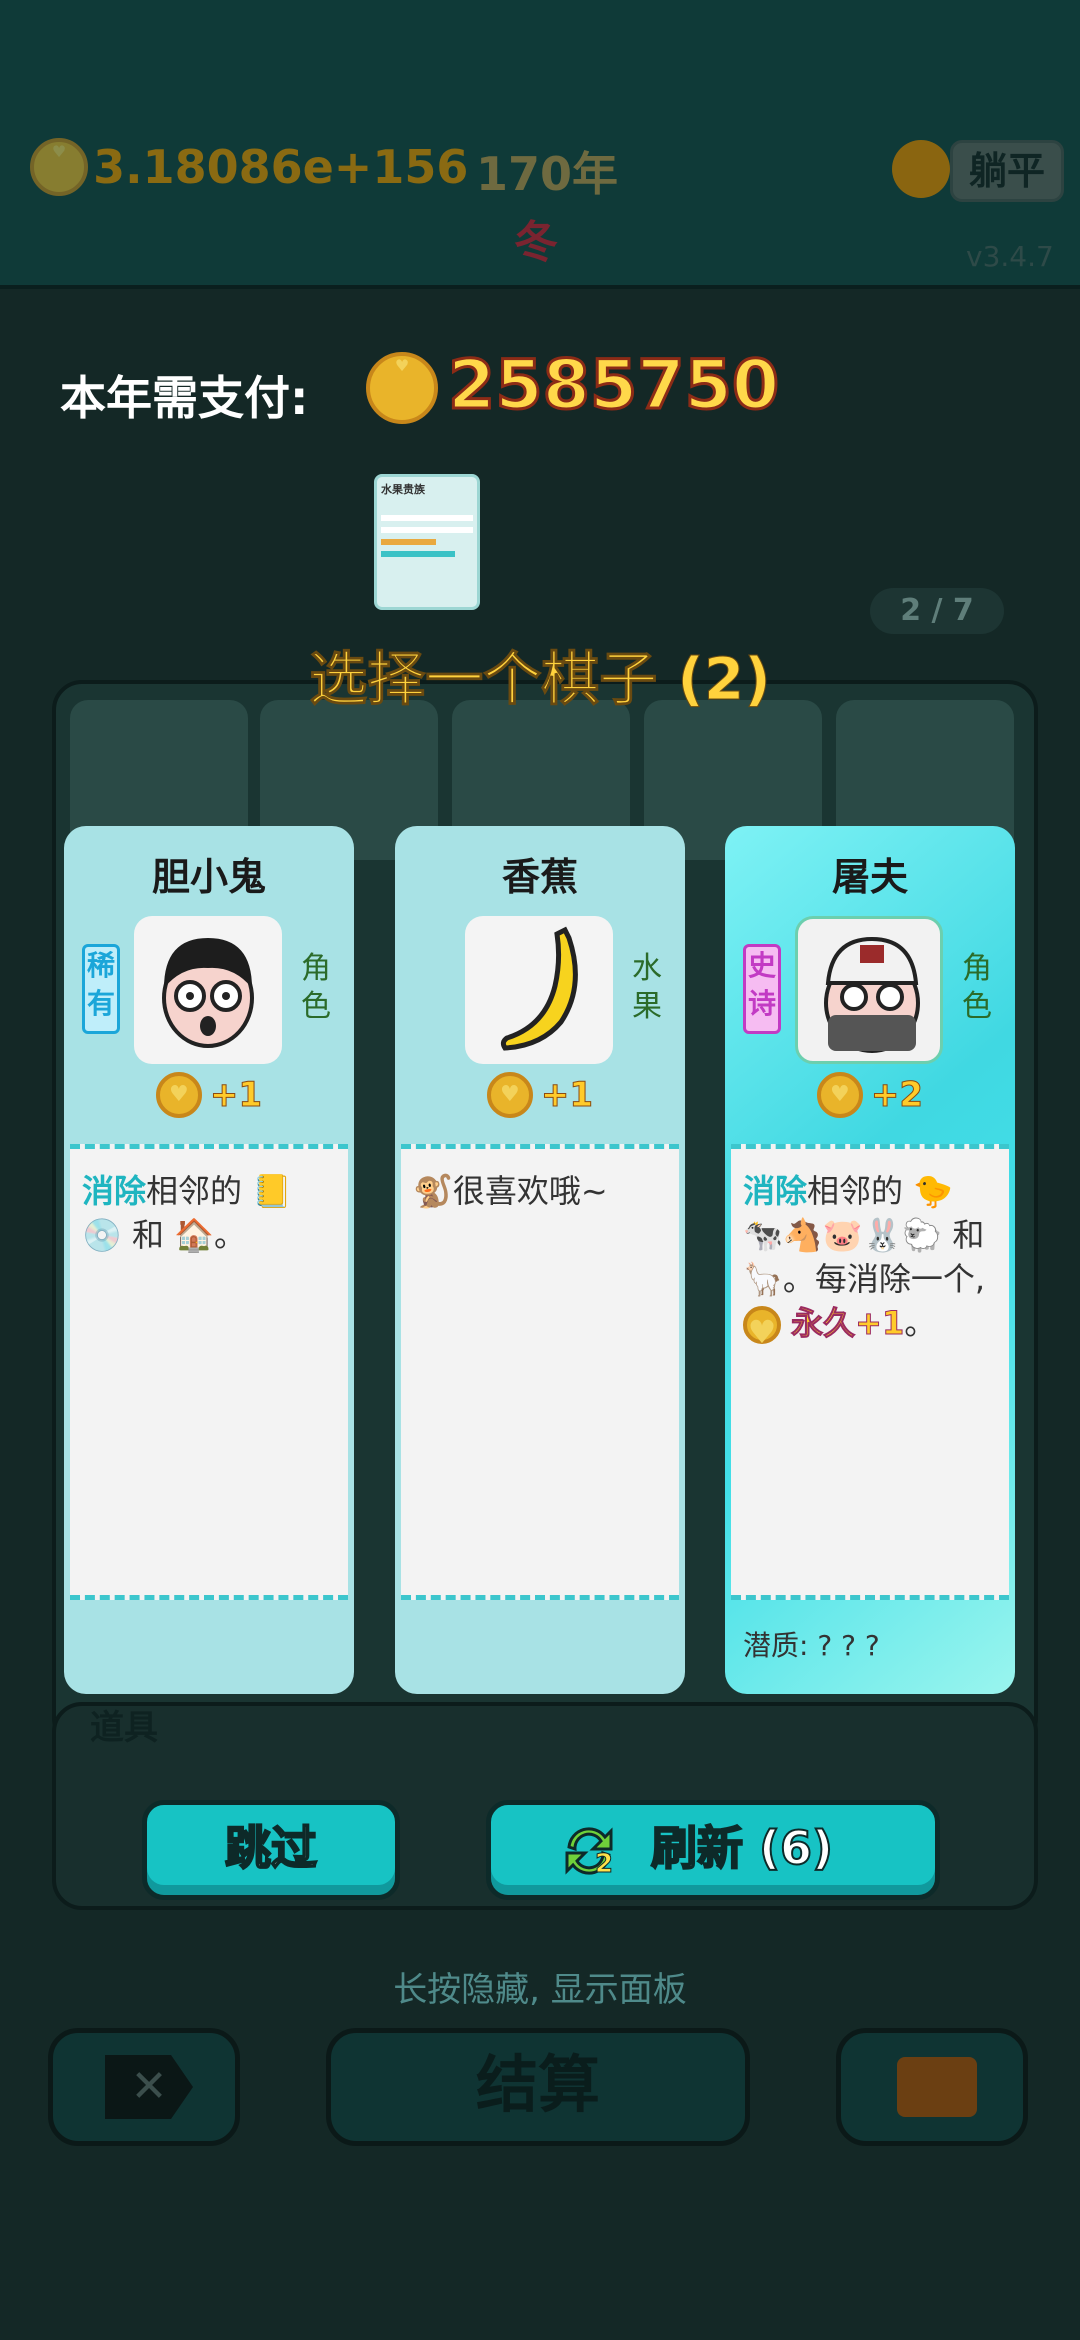 Image resolution: width=1080 pixels, height=2340 pixels. I want to click on page-indicator: 2 / 7, so click(937, 611).